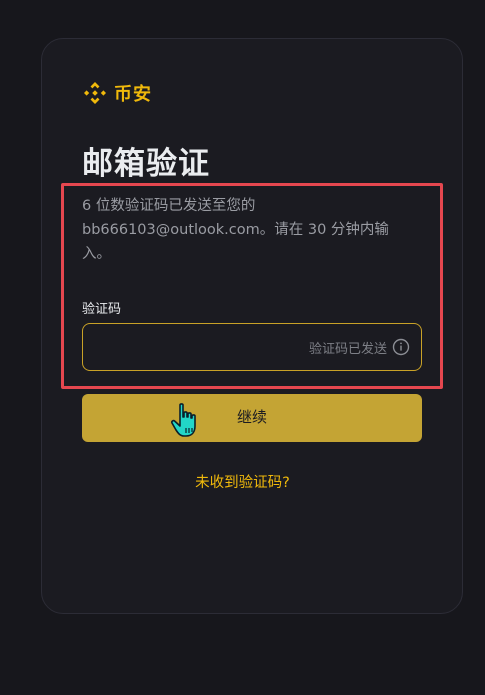  What do you see at coordinates (401, 347) in the screenshot?
I see `info-icon` at bounding box center [401, 347].